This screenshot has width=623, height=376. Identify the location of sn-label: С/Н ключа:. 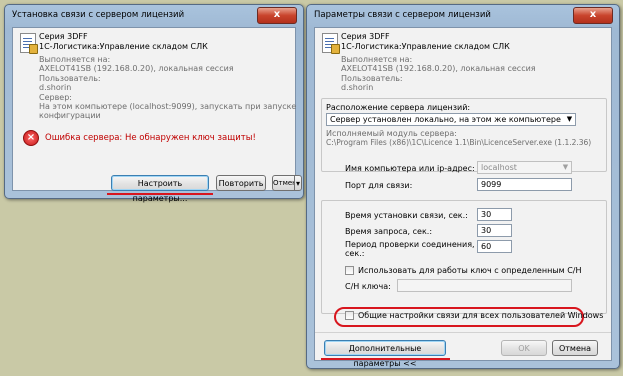
(368, 286).